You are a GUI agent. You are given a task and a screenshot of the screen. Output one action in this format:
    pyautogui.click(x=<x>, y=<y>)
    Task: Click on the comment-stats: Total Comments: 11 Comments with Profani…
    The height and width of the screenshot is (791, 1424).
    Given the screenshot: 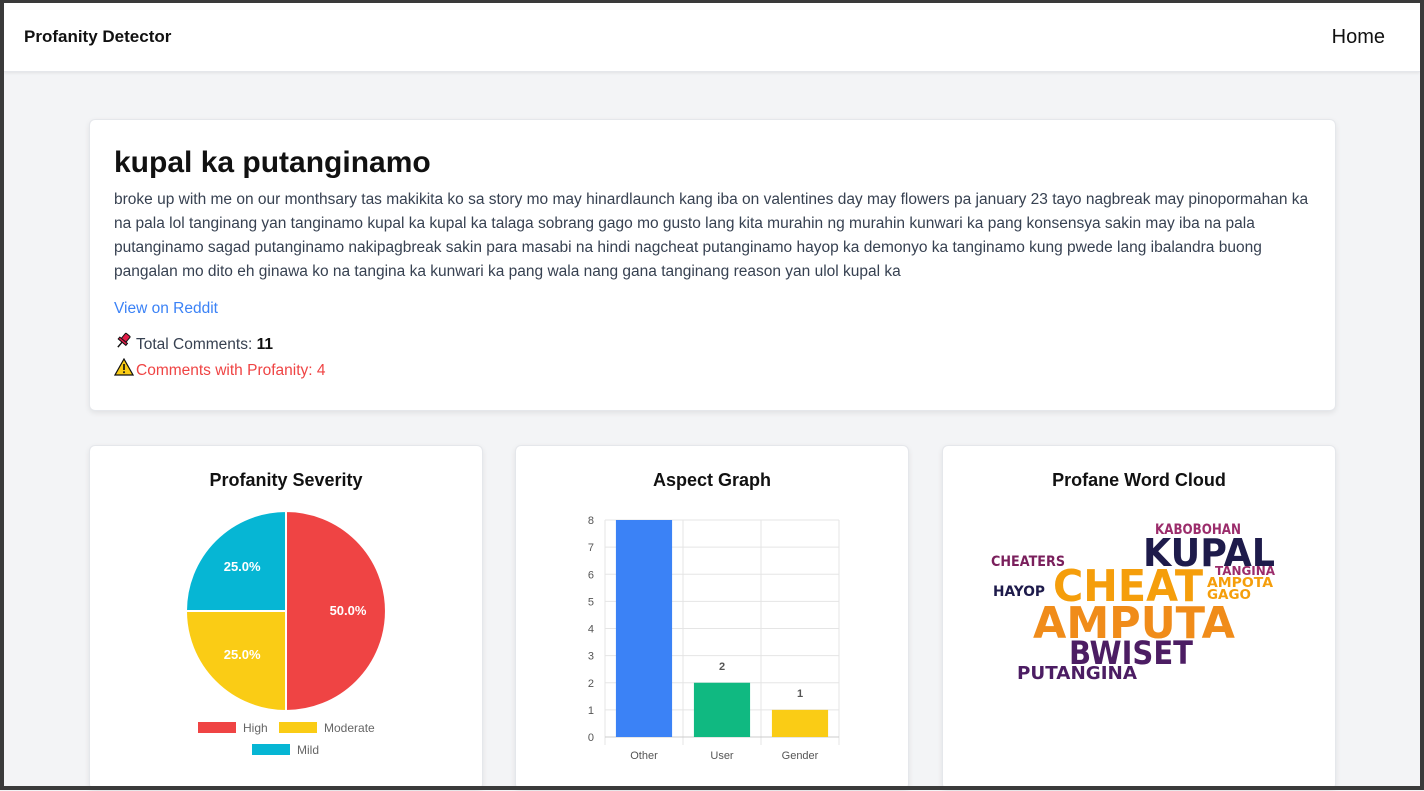 What is the action you would take?
    pyautogui.click(x=712, y=358)
    